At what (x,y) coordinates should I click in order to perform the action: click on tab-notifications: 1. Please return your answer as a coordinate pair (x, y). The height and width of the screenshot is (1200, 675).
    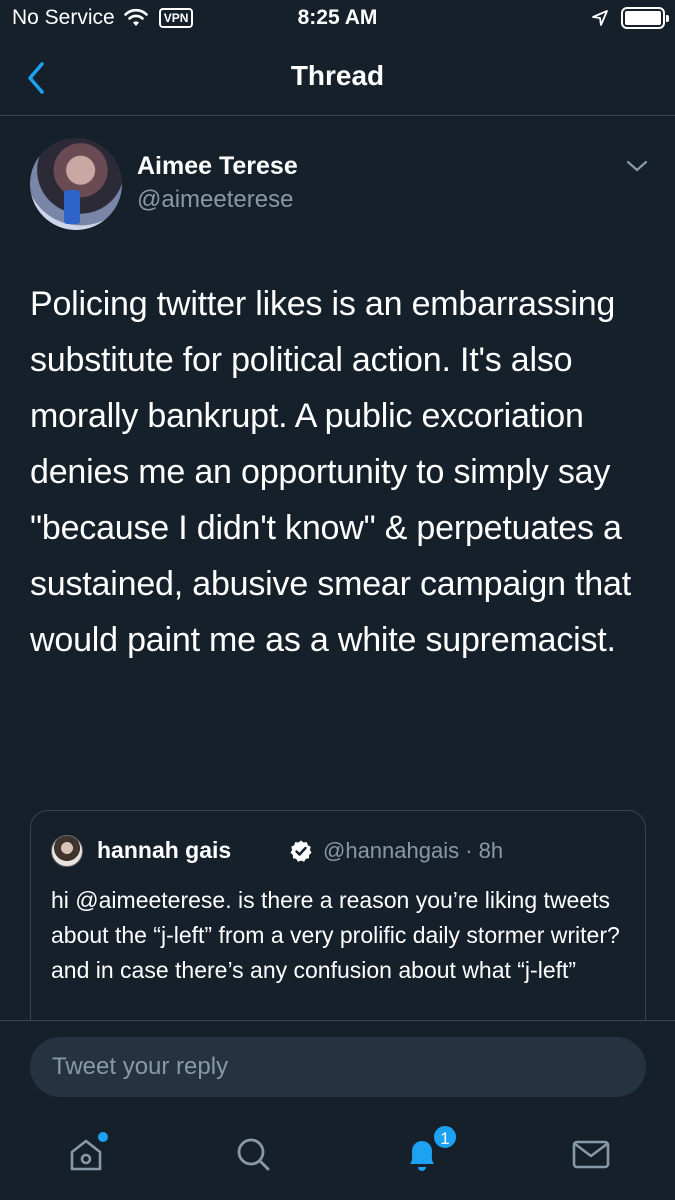
    Looking at the image, I should click on (429, 1150).